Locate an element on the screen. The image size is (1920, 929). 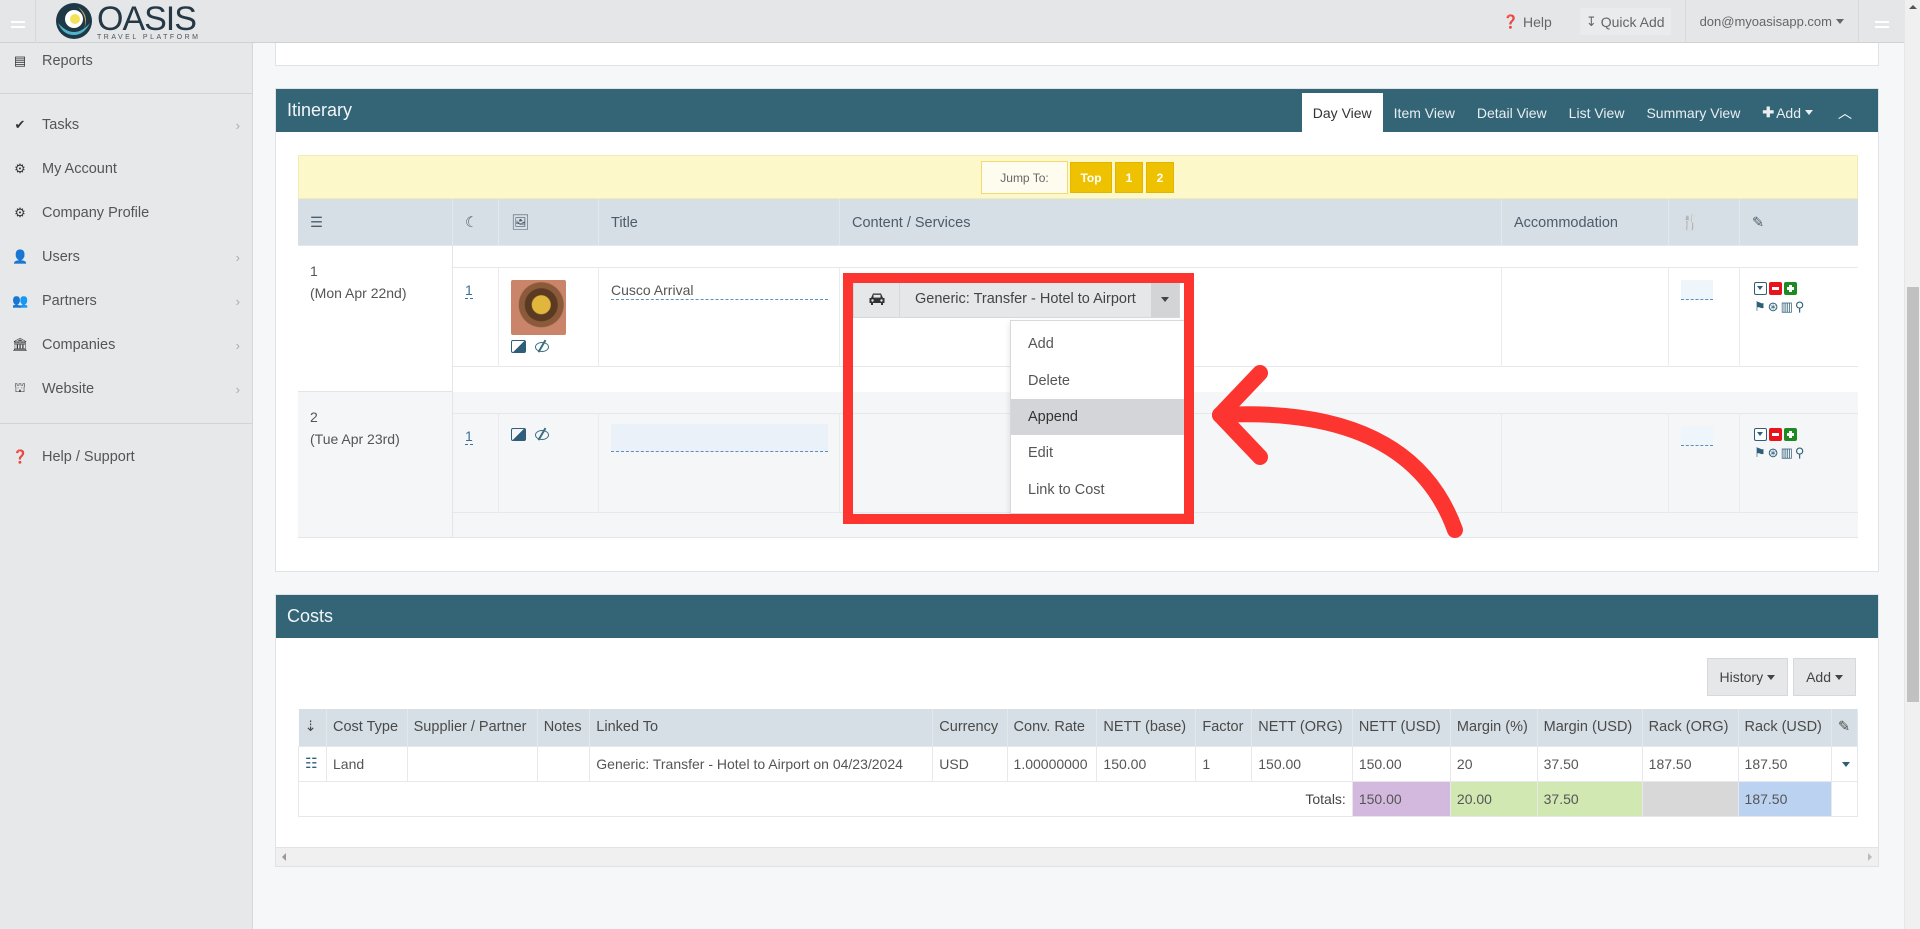
tab-day-view: Day View is located at coordinates (1342, 112).